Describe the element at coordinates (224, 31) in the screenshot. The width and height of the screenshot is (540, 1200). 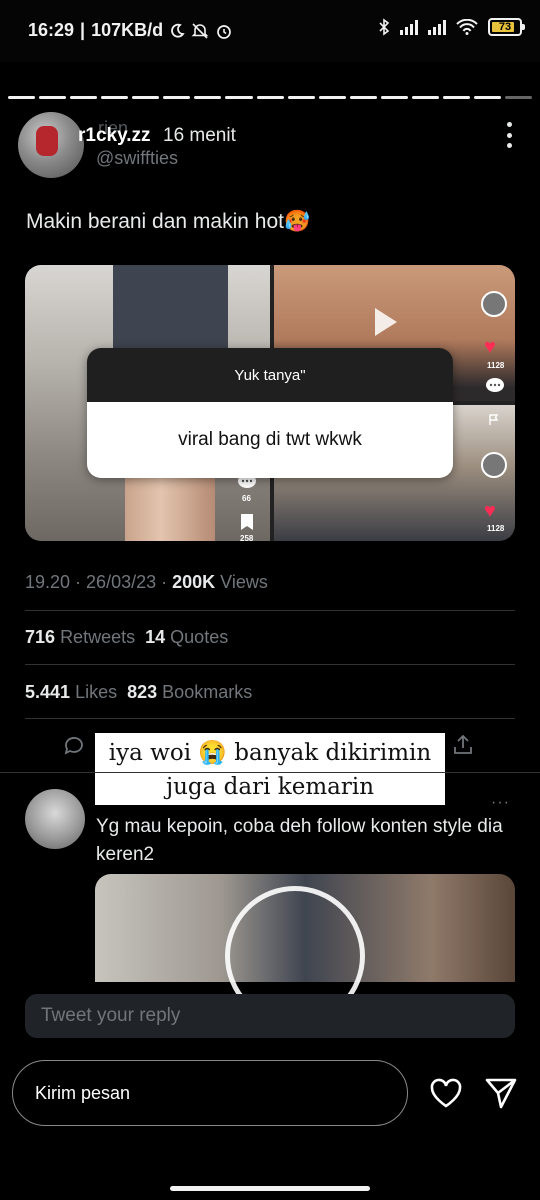
I see `alarm-icon` at that location.